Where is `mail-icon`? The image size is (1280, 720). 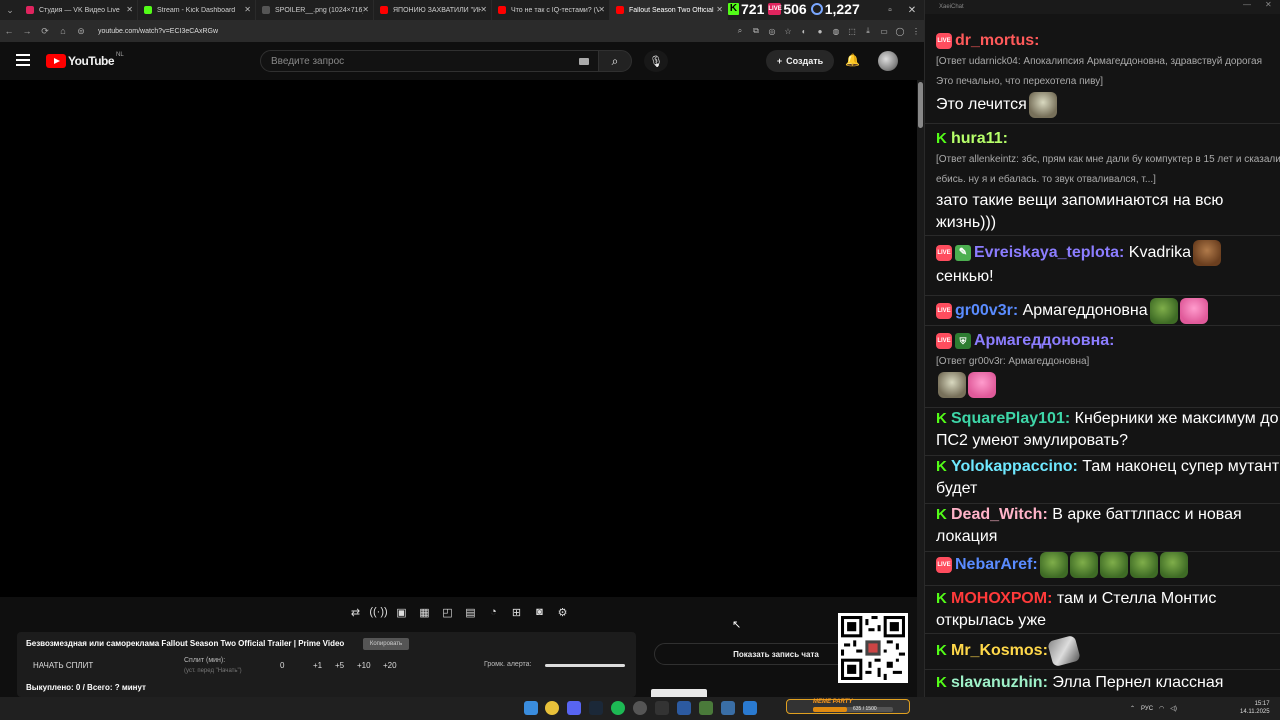
mail-icon is located at coordinates (750, 708).